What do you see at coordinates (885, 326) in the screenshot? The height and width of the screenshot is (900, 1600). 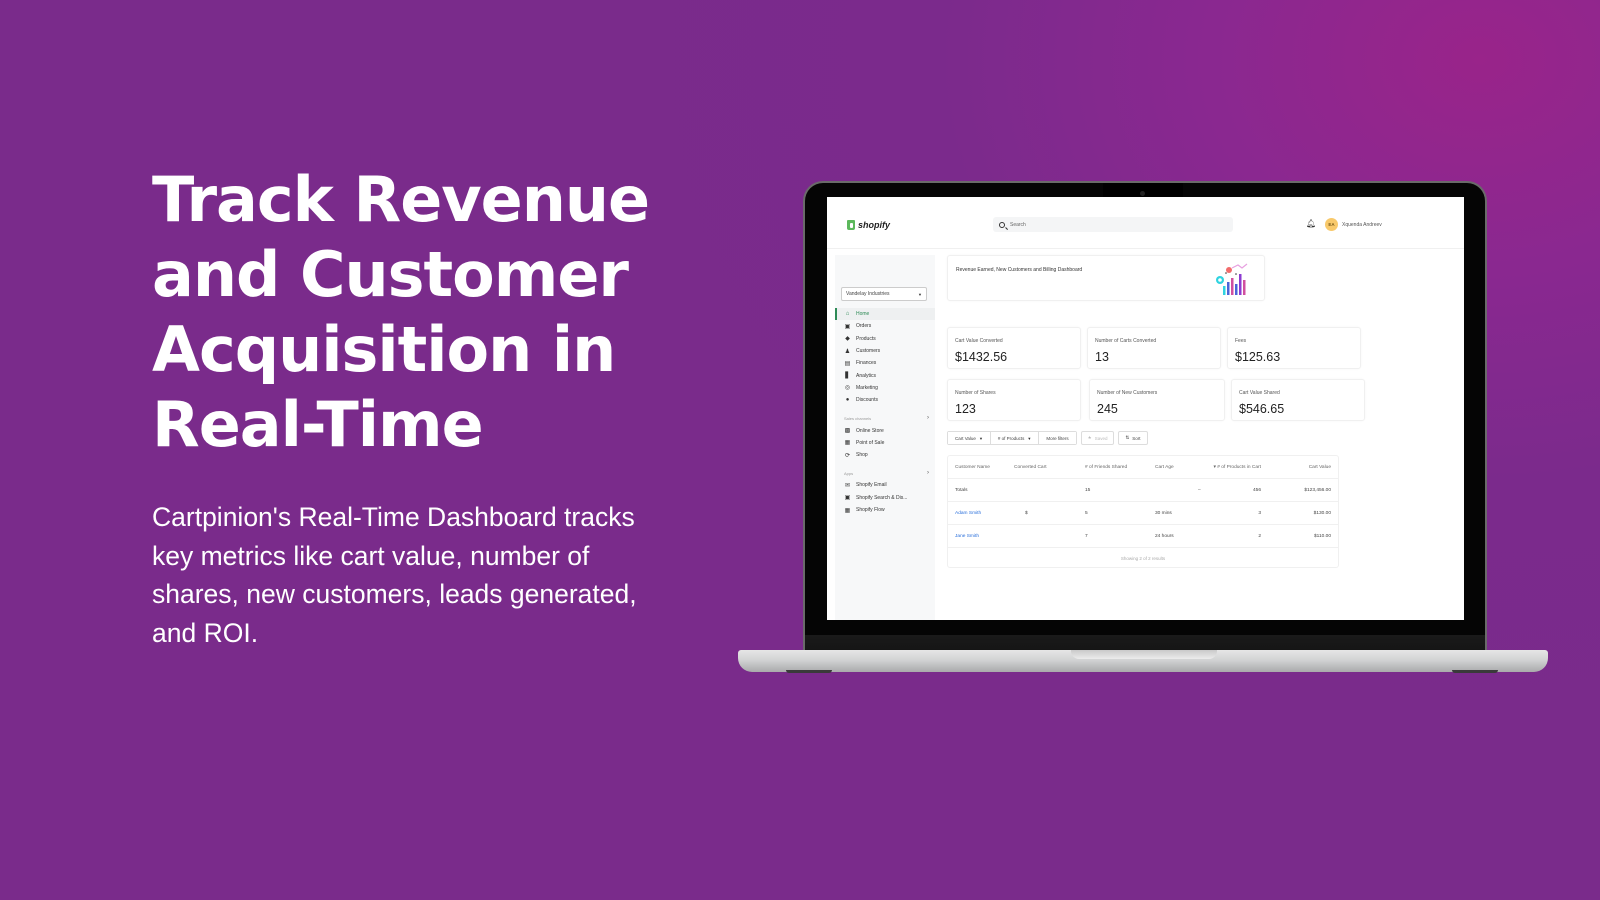 I see `sidebar-item-orders: ▣ Orders` at bounding box center [885, 326].